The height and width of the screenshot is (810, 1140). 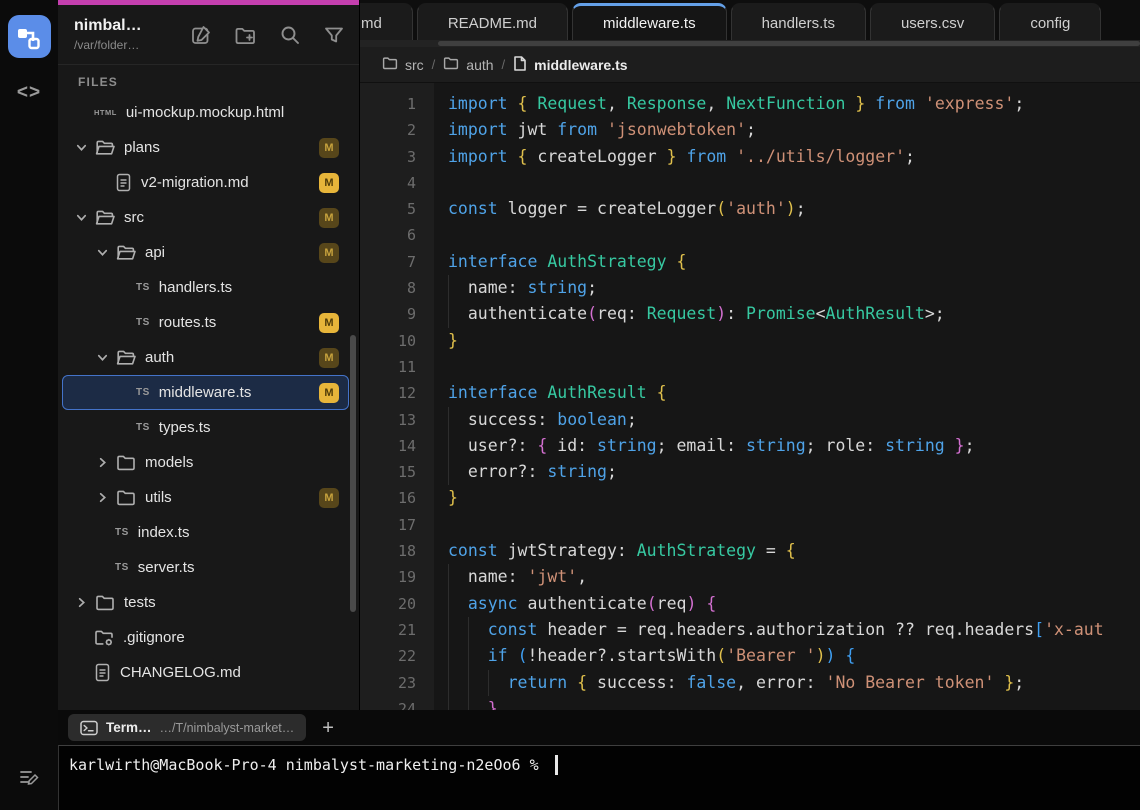 What do you see at coordinates (406, 629) in the screenshot?
I see `line-number: 21` at bounding box center [406, 629].